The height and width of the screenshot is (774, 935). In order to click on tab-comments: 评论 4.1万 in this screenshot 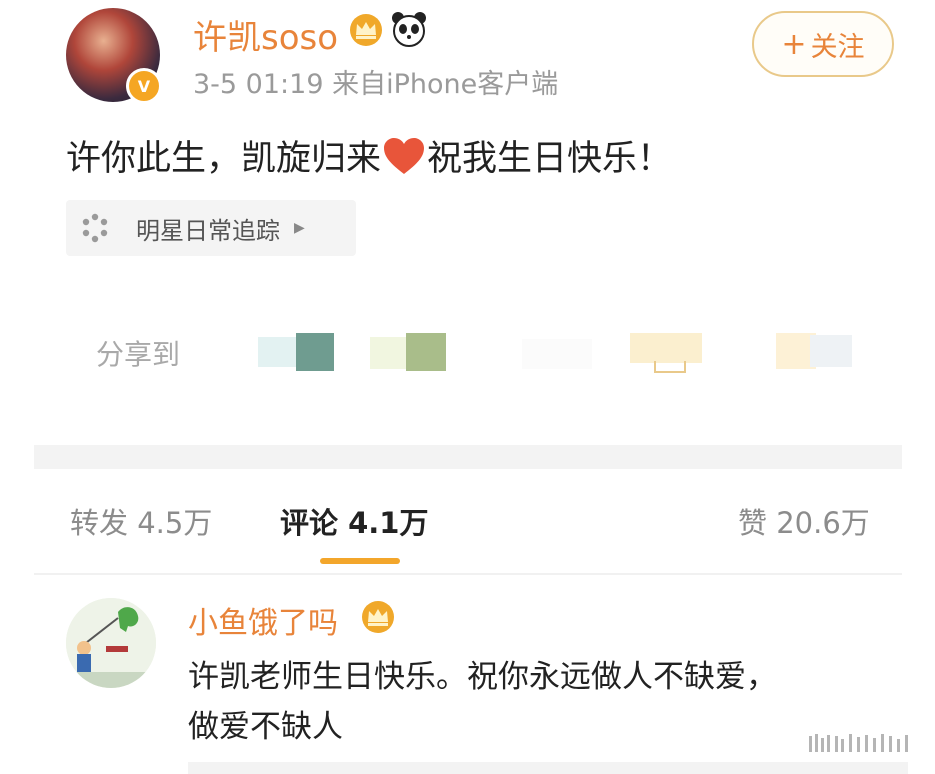, I will do `click(354, 521)`.